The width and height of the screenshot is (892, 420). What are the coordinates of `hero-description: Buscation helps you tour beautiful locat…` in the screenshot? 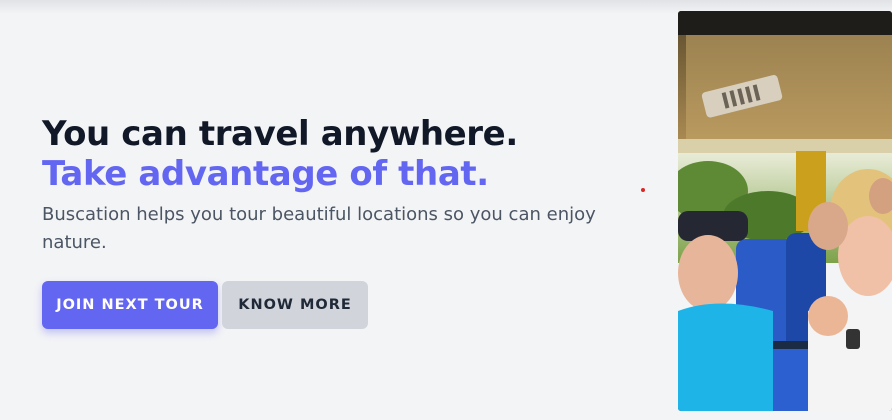 It's located at (319, 228).